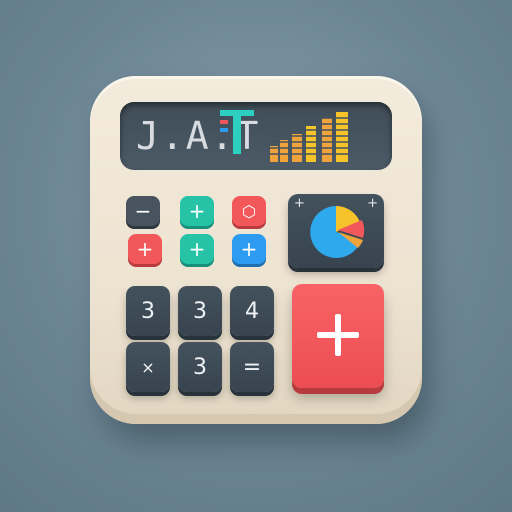 The image size is (512, 512). Describe the element at coordinates (197, 249) in the screenshot. I see `plus-key-teal-2: +` at that location.